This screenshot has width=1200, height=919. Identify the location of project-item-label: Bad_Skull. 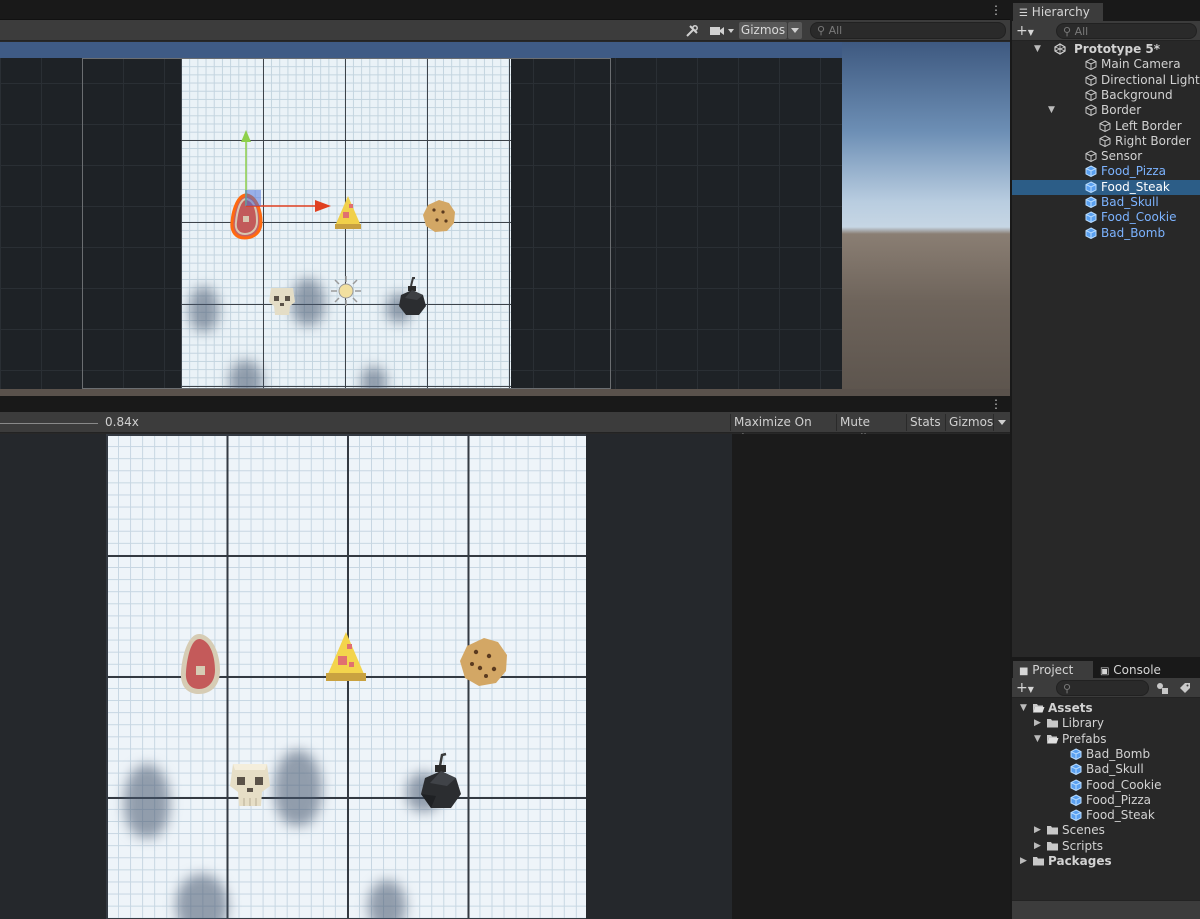
(1115, 769).